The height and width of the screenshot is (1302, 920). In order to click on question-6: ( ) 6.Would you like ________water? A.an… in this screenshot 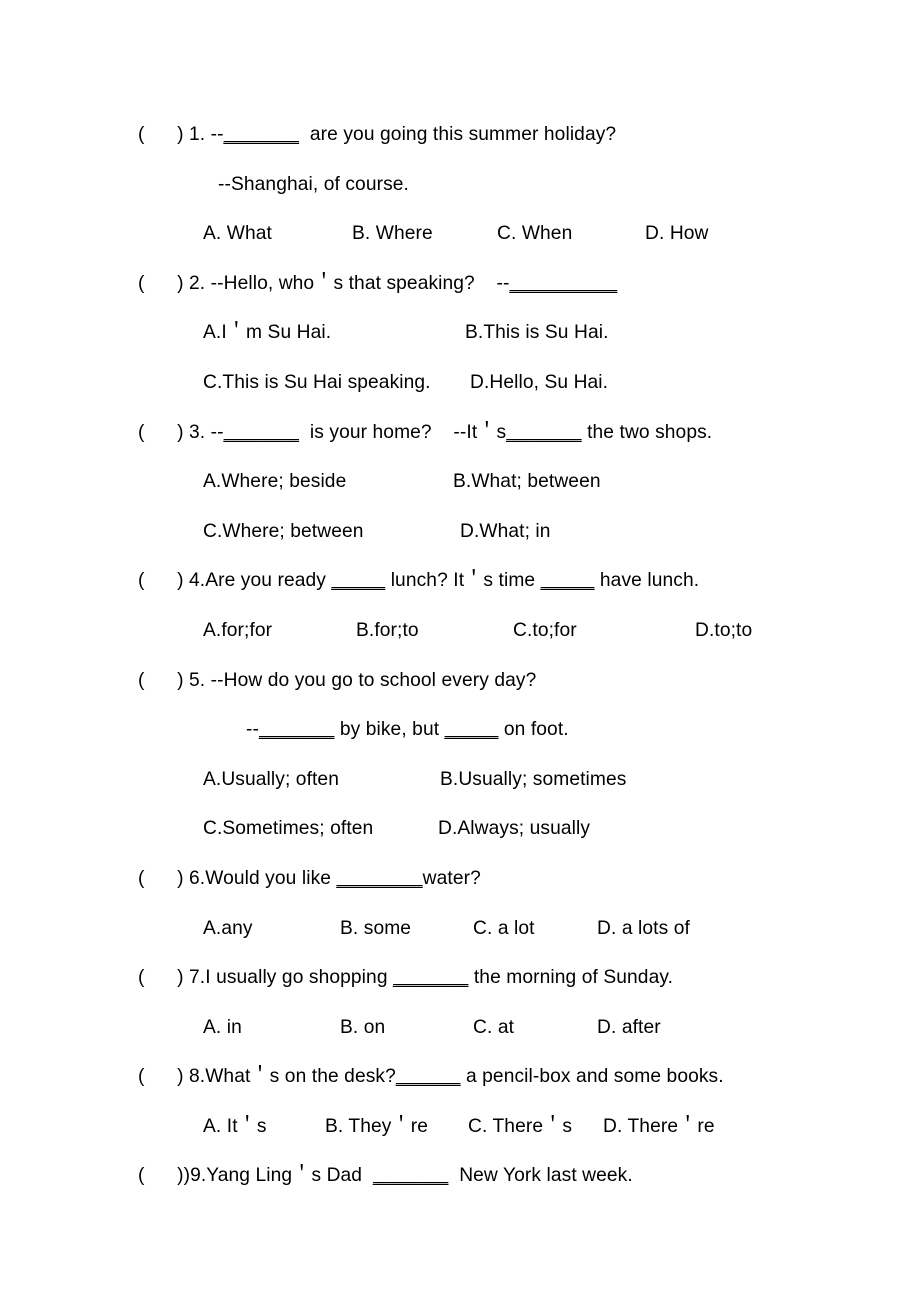, I will do `click(460, 903)`.